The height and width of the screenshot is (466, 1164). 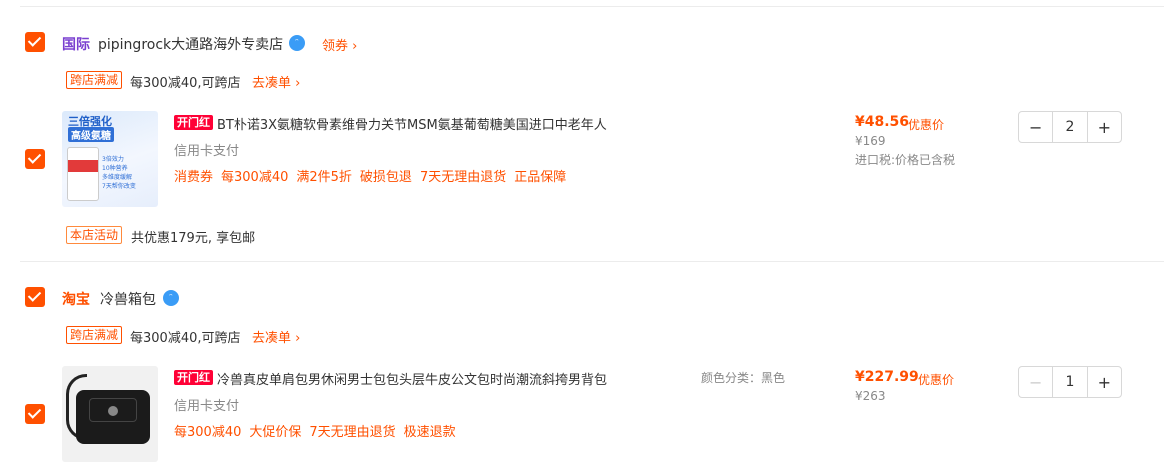 What do you see at coordinates (76, 300) in the screenshot?
I see `region-tag: 淘宝` at bounding box center [76, 300].